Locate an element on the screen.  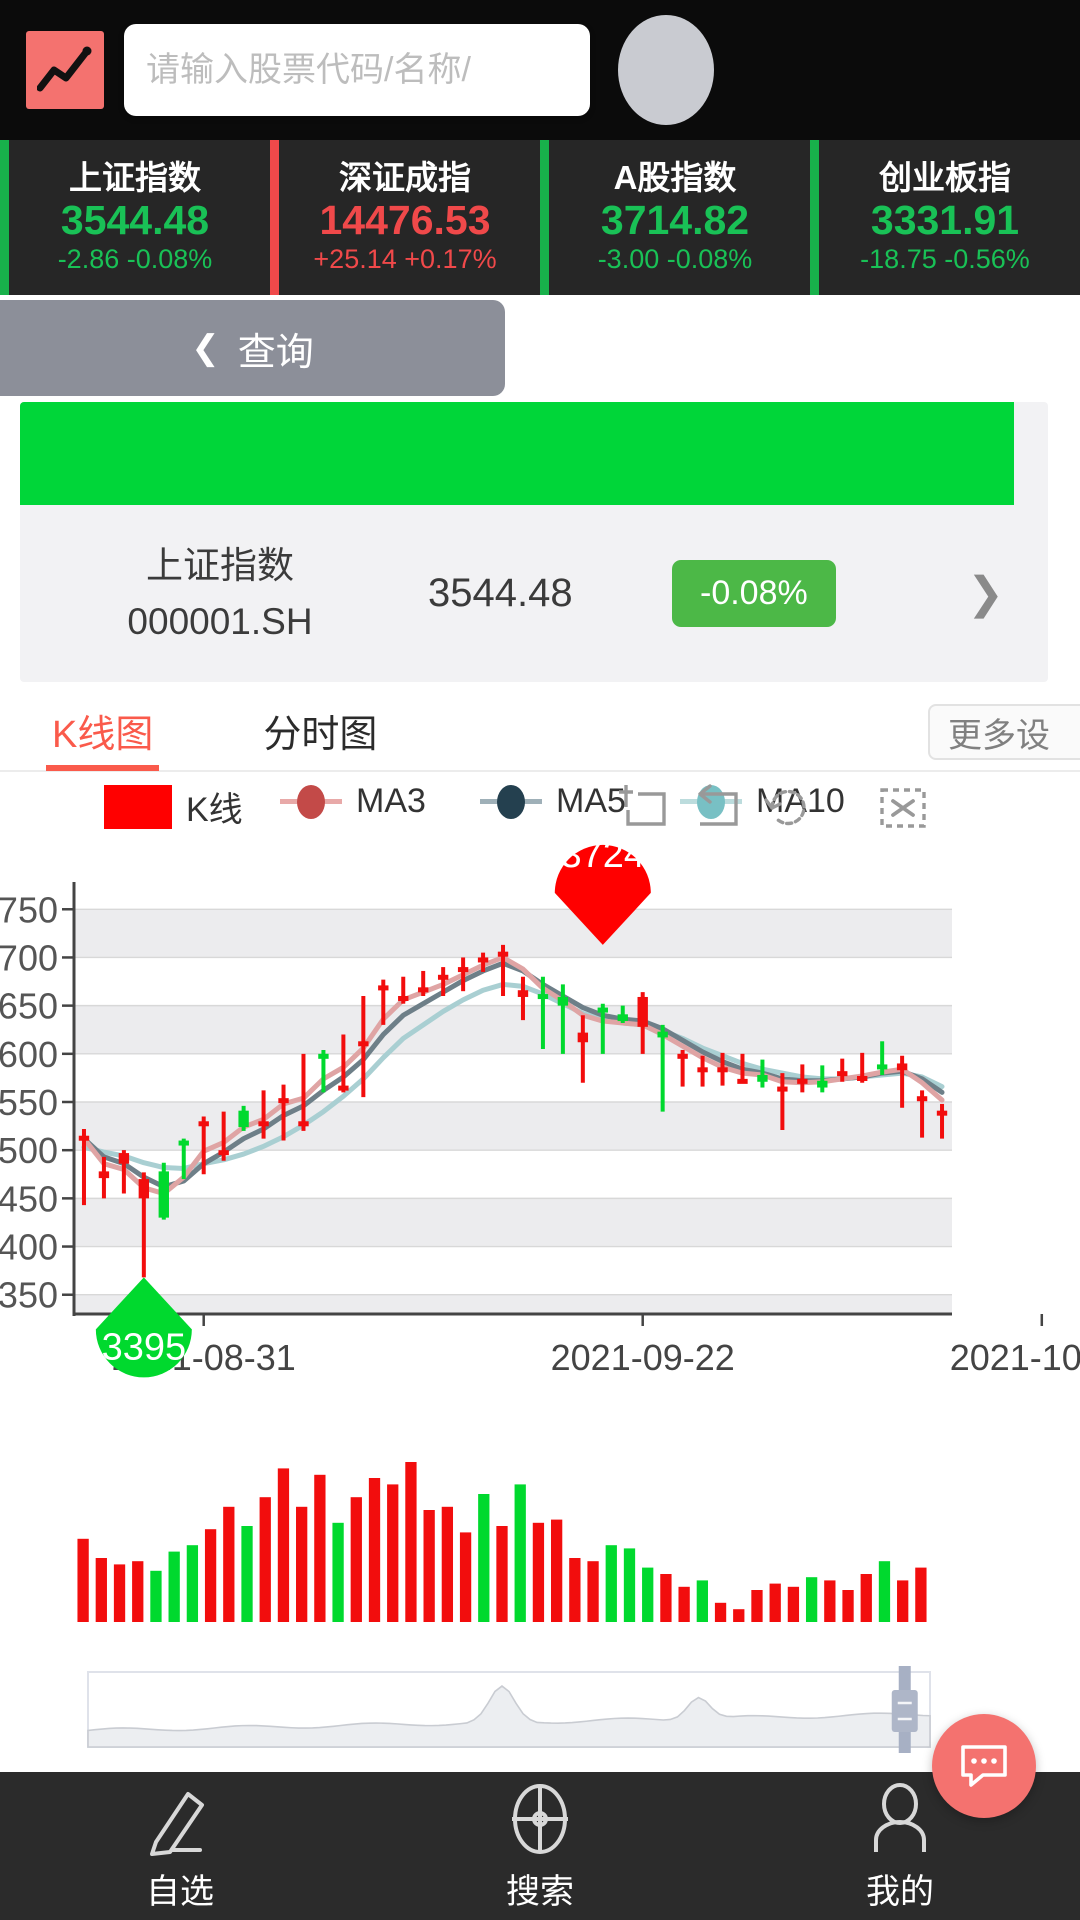
index-change: -18.75 -0.56% is located at coordinates (945, 260).